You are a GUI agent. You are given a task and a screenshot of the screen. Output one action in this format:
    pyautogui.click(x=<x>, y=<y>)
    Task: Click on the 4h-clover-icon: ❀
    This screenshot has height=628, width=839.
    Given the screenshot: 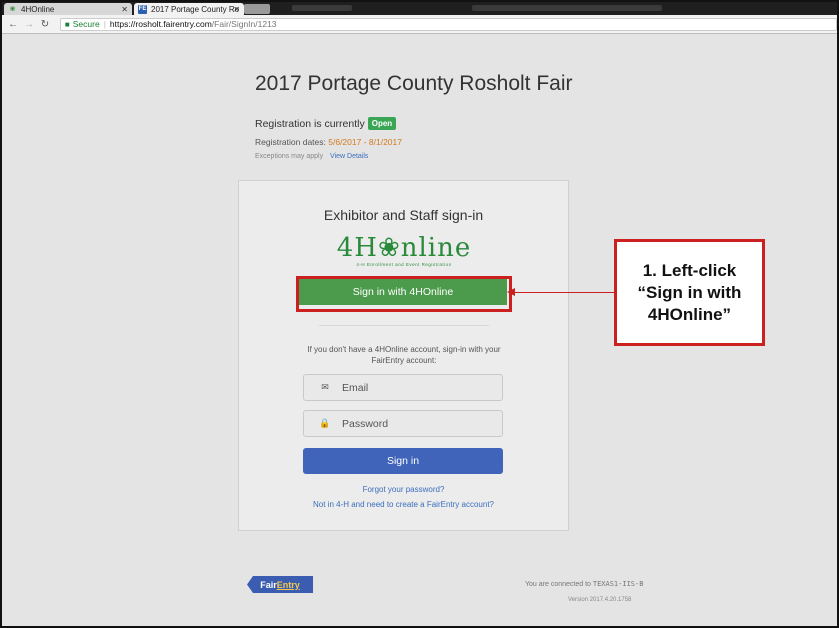 What is the action you would take?
    pyautogui.click(x=12, y=9)
    